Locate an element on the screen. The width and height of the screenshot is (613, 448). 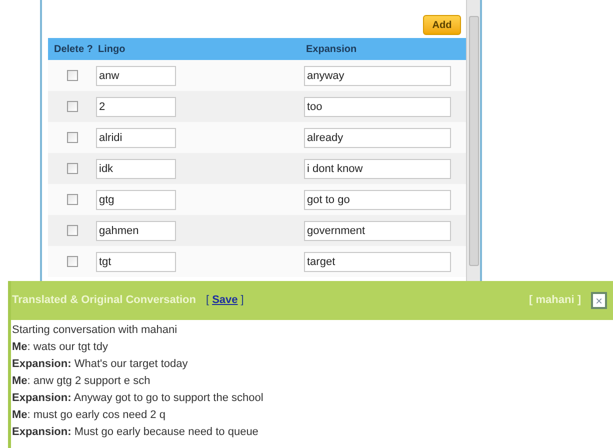
lingo-field: alridi is located at coordinates (136, 138).